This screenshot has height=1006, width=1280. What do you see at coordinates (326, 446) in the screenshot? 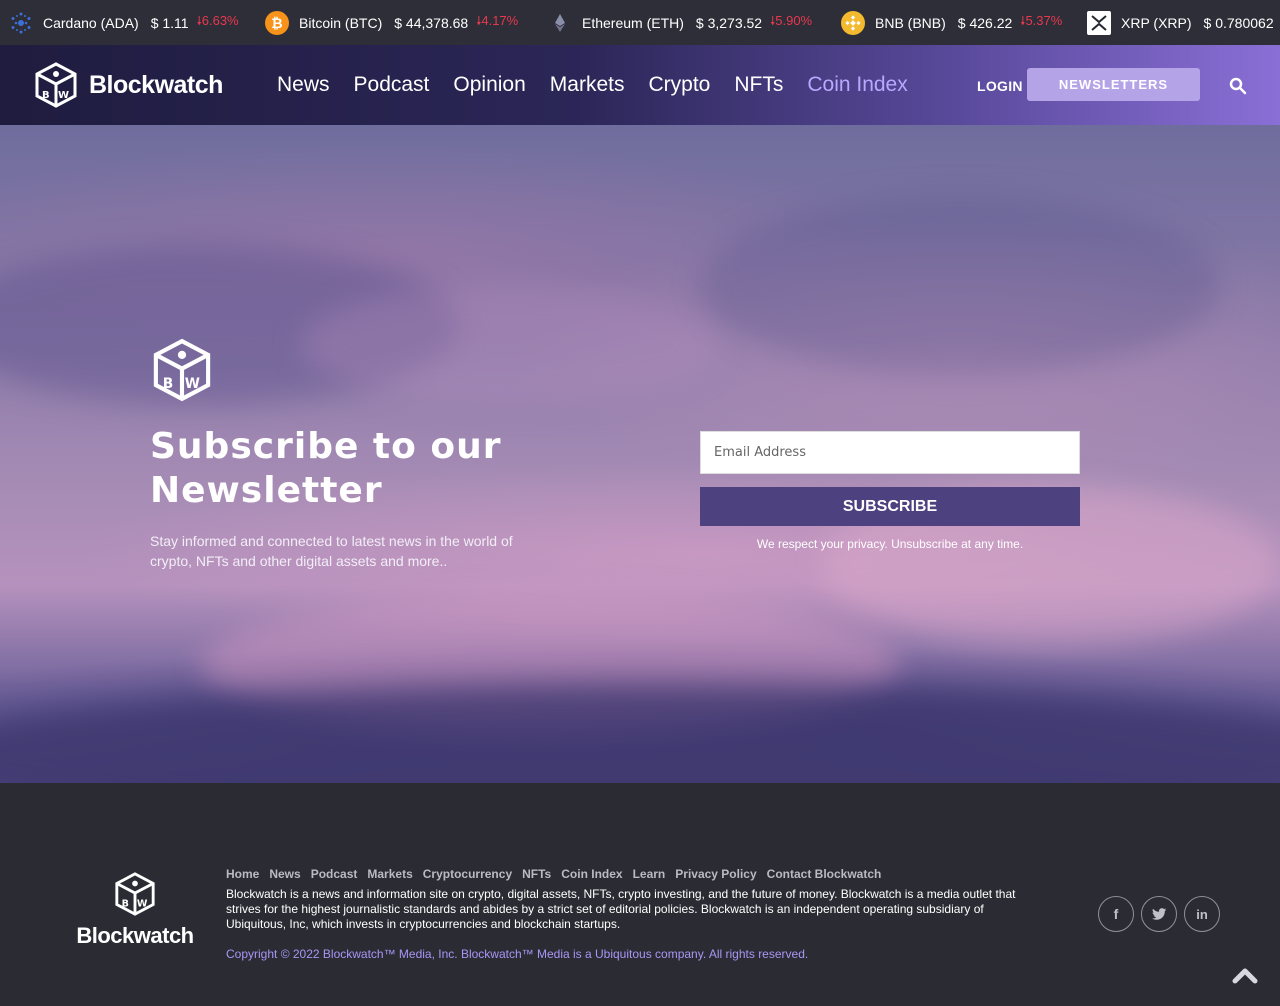
I see `newsletter-heading-line1: Subscribe to our` at bounding box center [326, 446].